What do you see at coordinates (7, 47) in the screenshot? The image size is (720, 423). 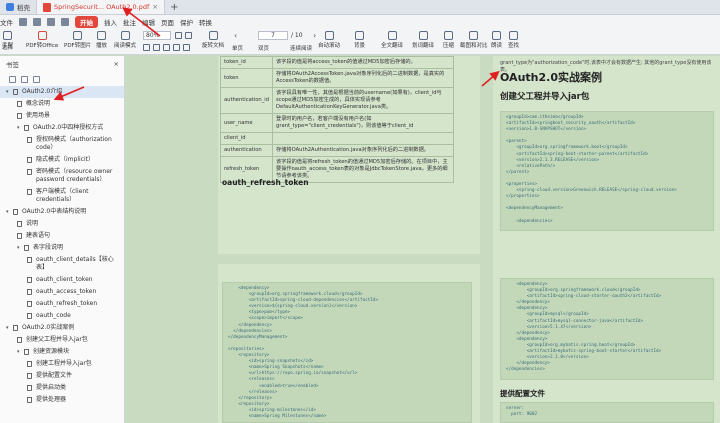 I see `select-tool-button: 选择` at bounding box center [7, 47].